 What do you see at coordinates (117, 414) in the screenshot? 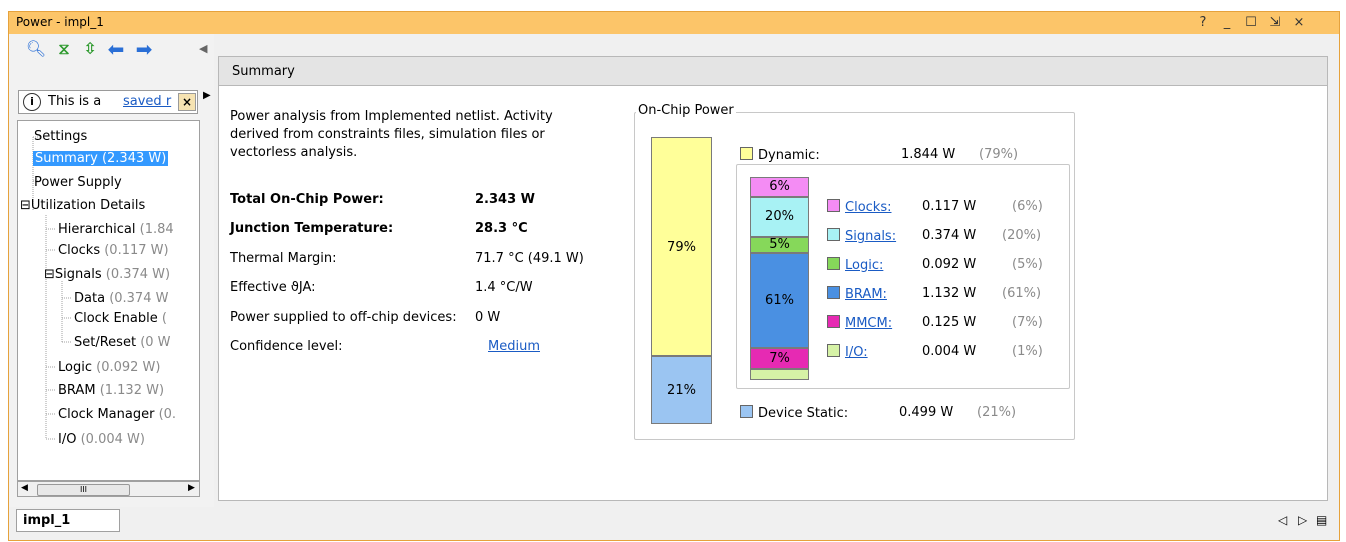
I see `tree-item-clock-manager: Clock Manager (0.` at bounding box center [117, 414].